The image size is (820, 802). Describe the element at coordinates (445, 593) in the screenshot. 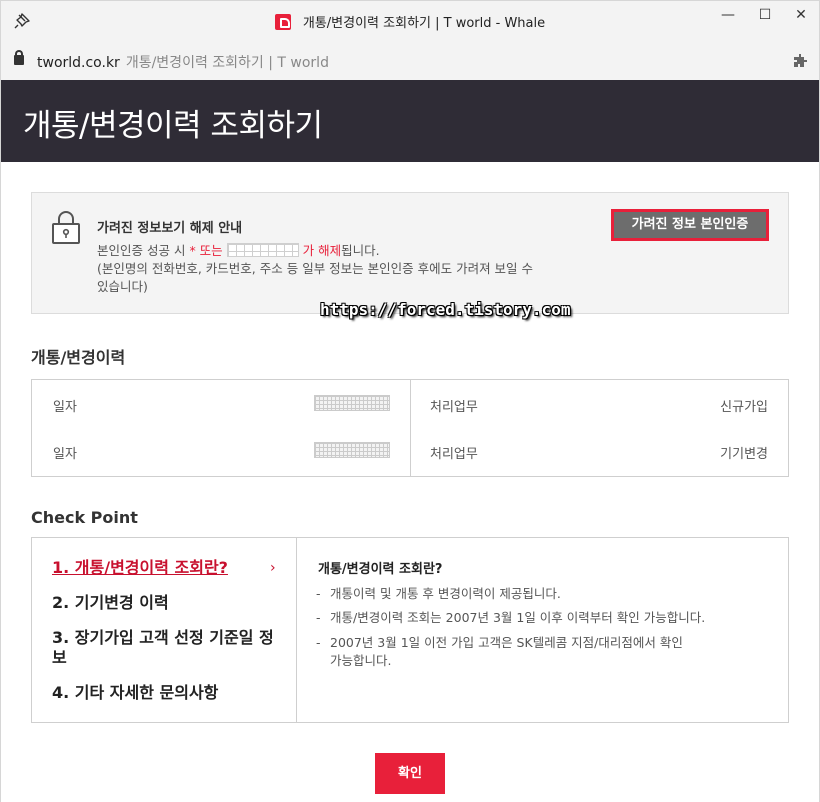

I see `bullet-text: 개통이력 및 개통 후 변경이력이 제공됩니다.` at that location.